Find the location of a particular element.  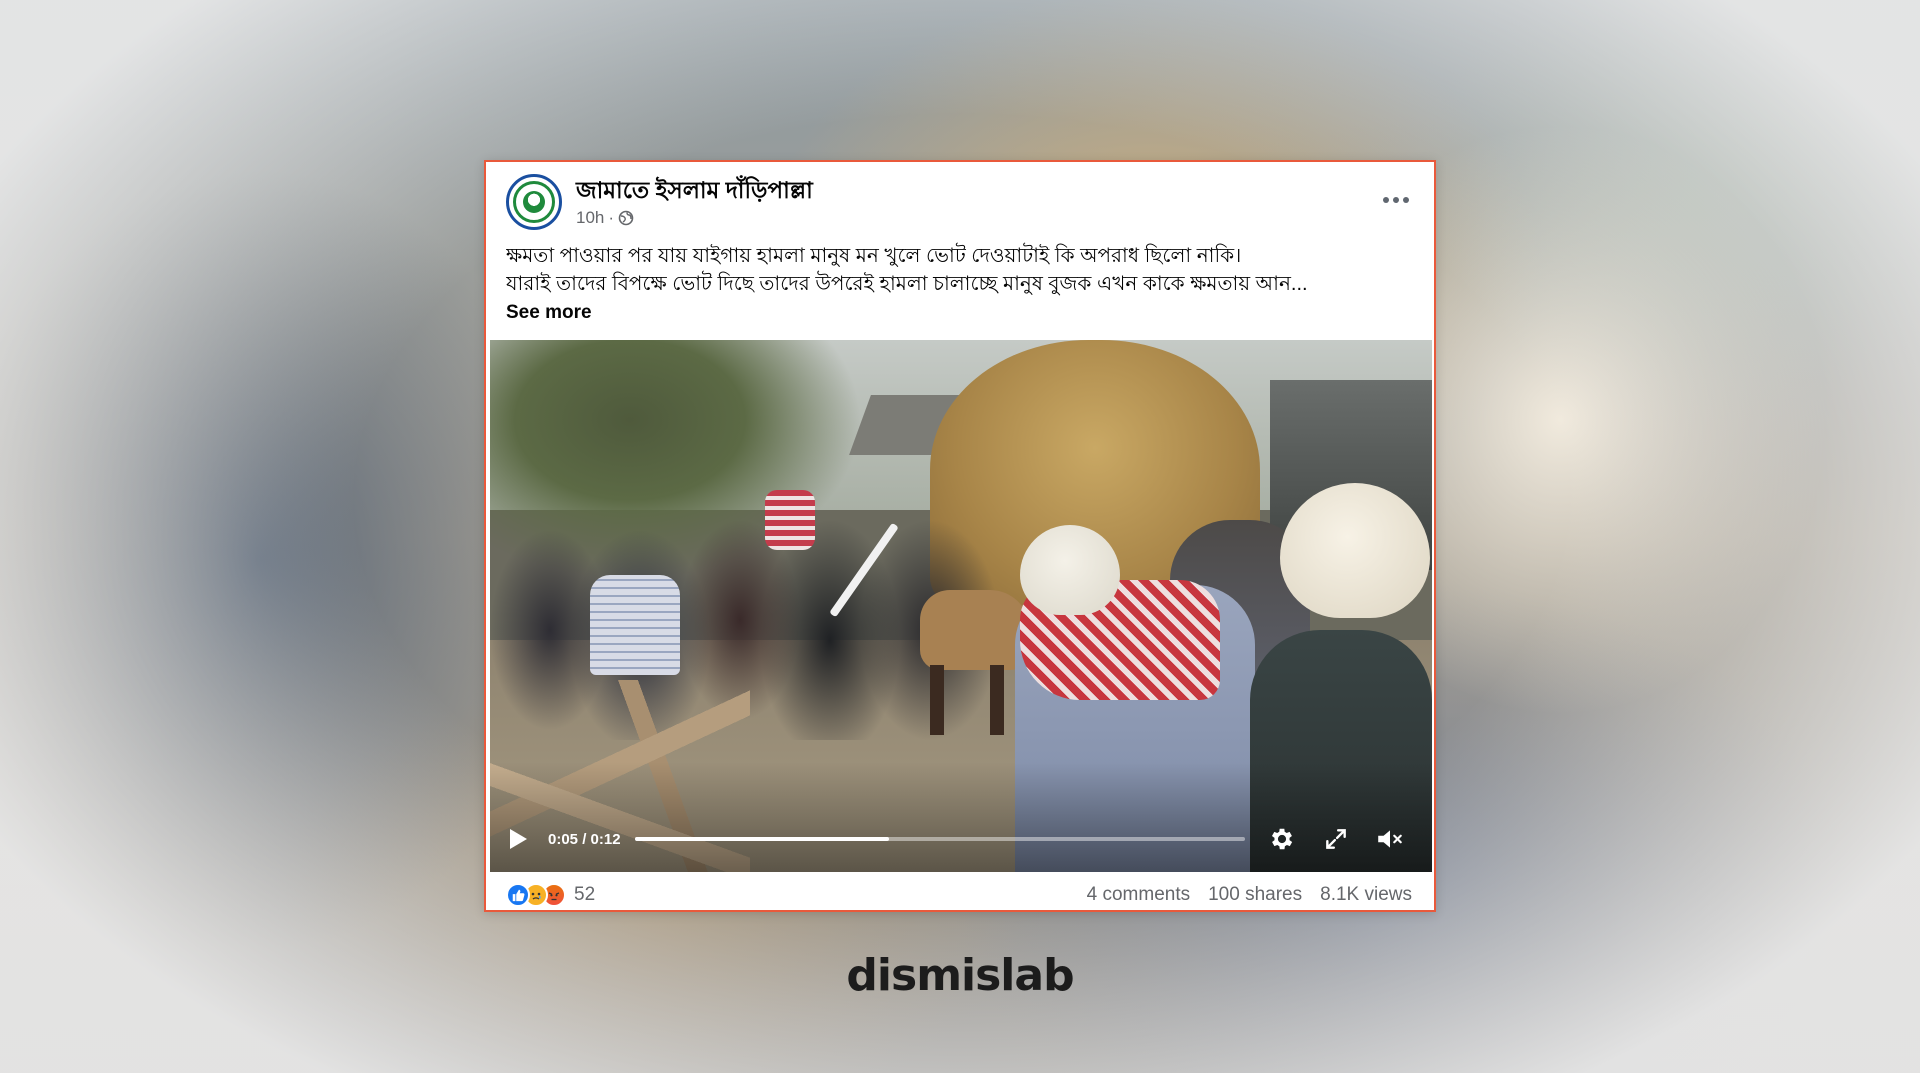

scale-logo-icon is located at coordinates (534, 202).